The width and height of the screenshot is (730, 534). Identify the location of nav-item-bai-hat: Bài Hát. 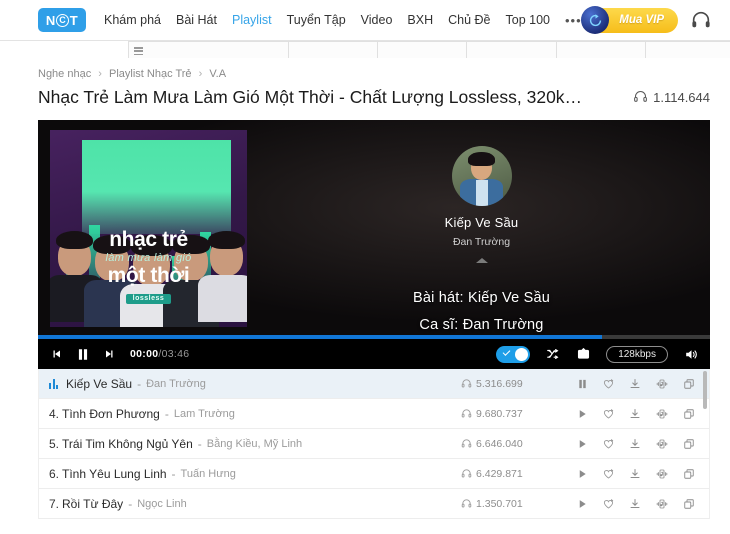
(196, 20).